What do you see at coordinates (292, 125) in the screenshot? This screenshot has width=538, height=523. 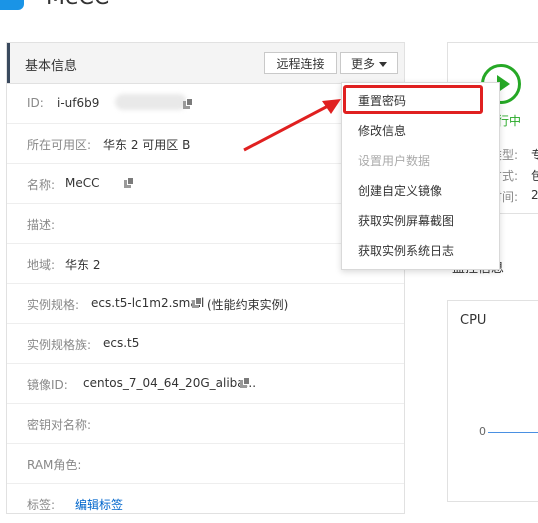 I see `annotation-arrow` at bounding box center [292, 125].